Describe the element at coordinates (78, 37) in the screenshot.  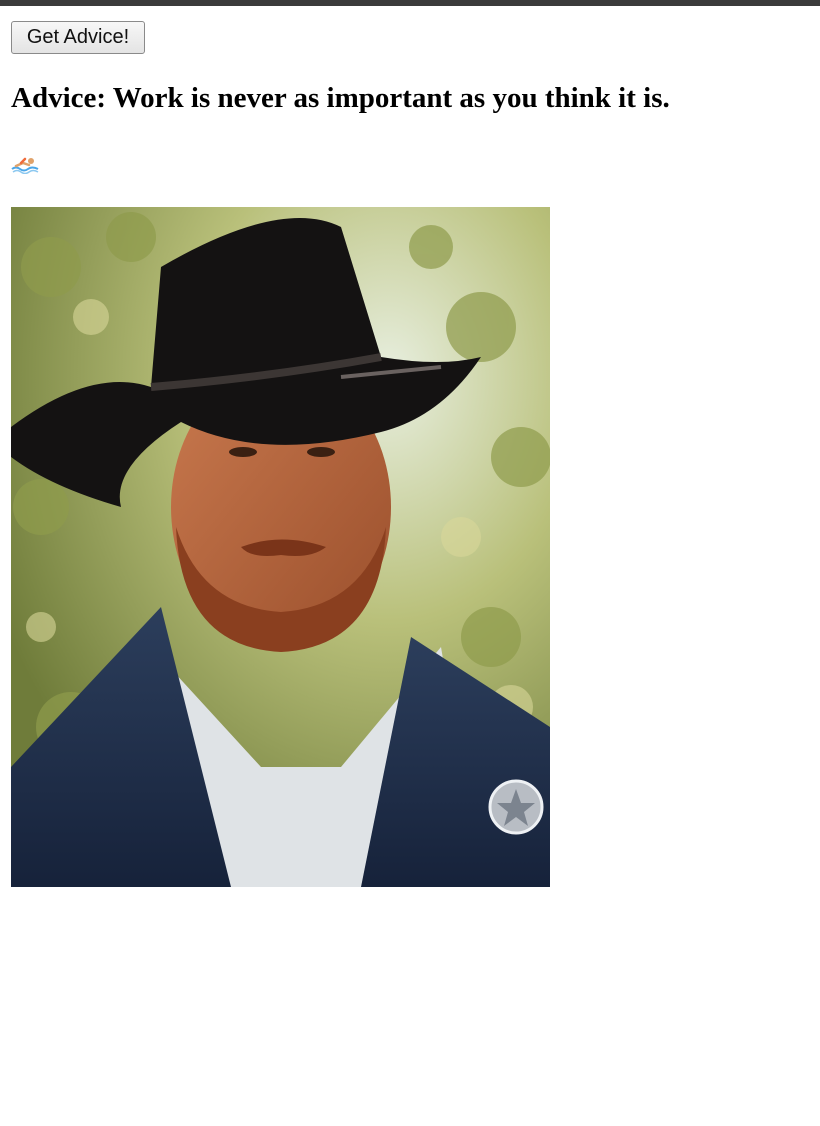
I see `get-advice-button: Get Advice!` at that location.